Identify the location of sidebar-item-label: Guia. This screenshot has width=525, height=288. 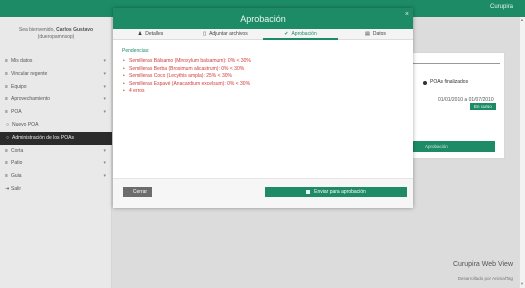
(16, 176).